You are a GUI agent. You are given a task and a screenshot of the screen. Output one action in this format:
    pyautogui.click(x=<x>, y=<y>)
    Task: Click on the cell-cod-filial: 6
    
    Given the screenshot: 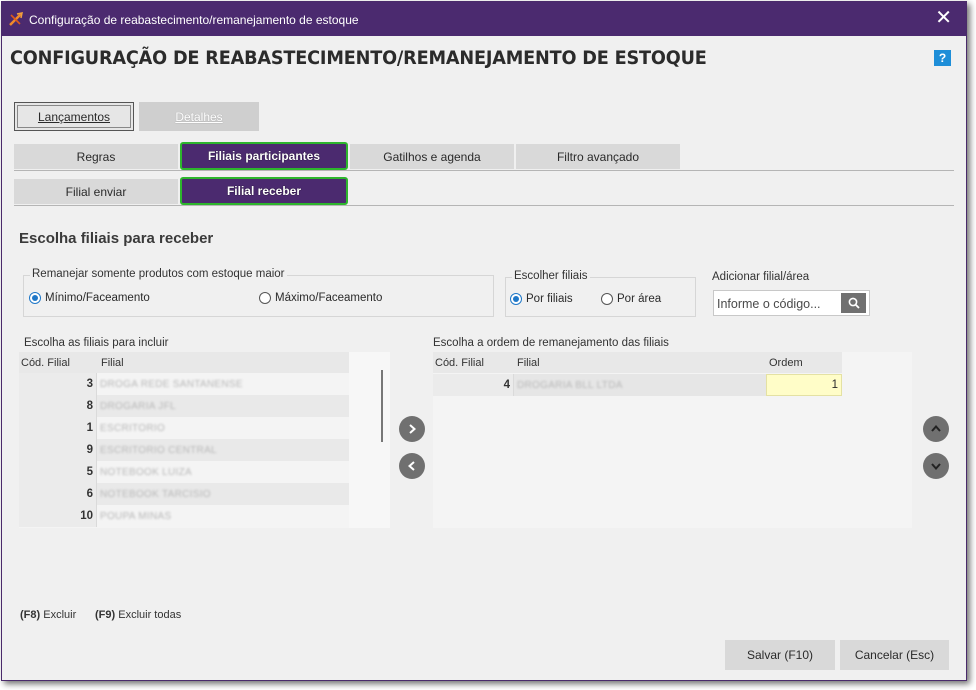 What is the action you would take?
    pyautogui.click(x=58, y=494)
    